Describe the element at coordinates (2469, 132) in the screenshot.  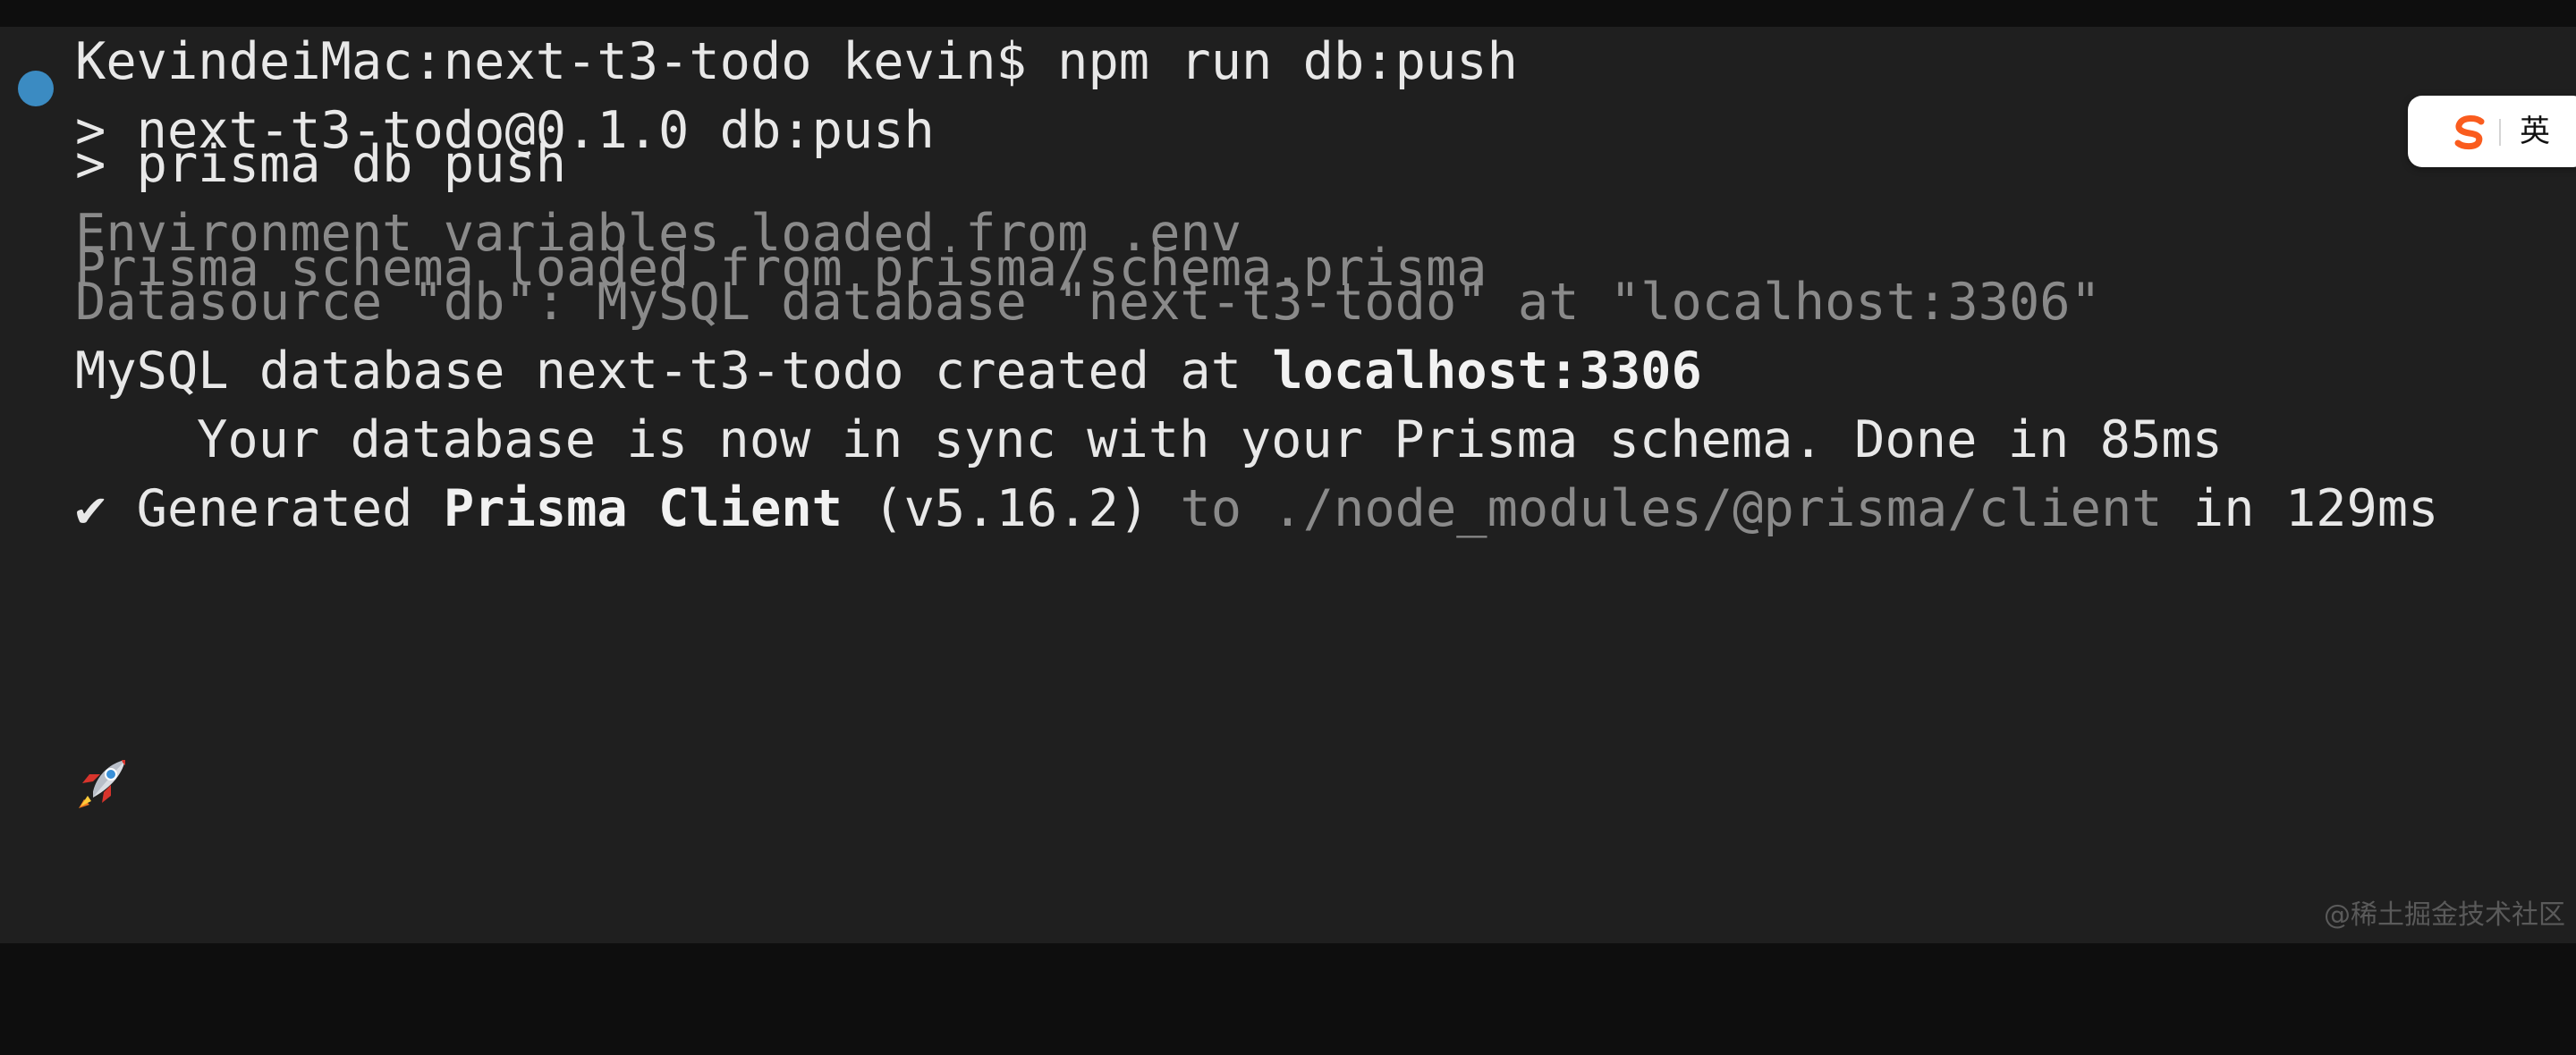
I see `sogou-logo-icon` at that location.